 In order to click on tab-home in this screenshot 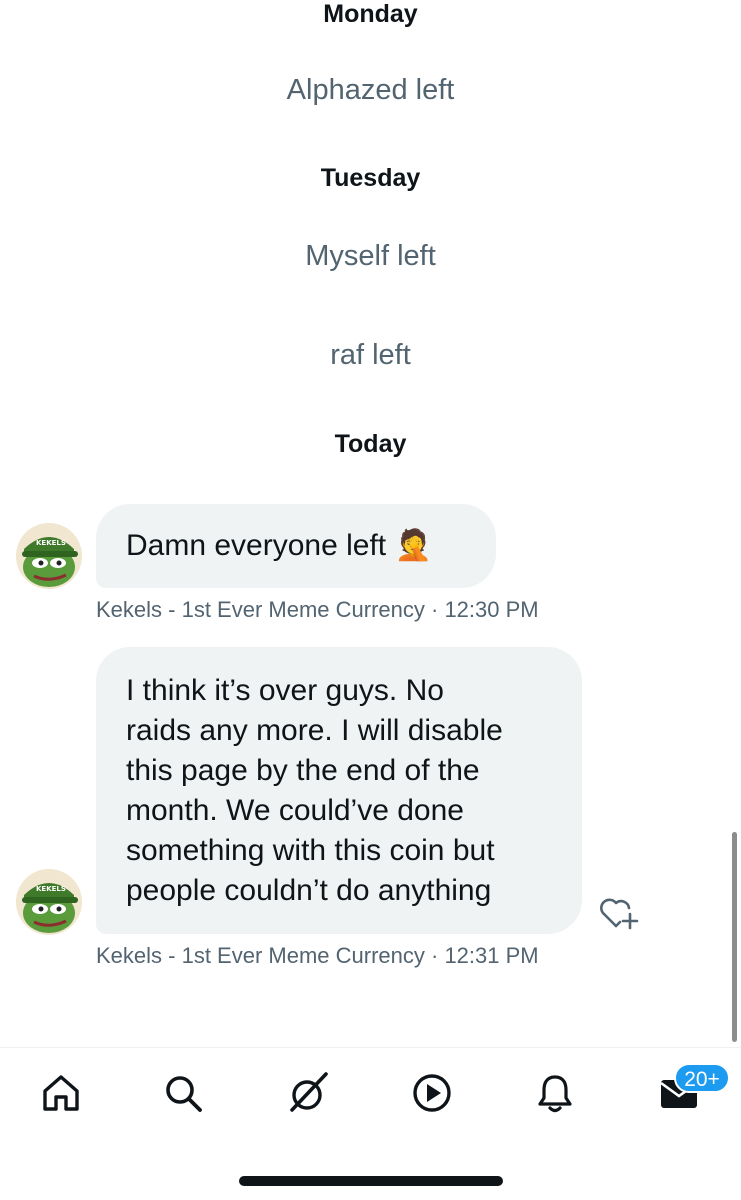, I will do `click(61, 1093)`.